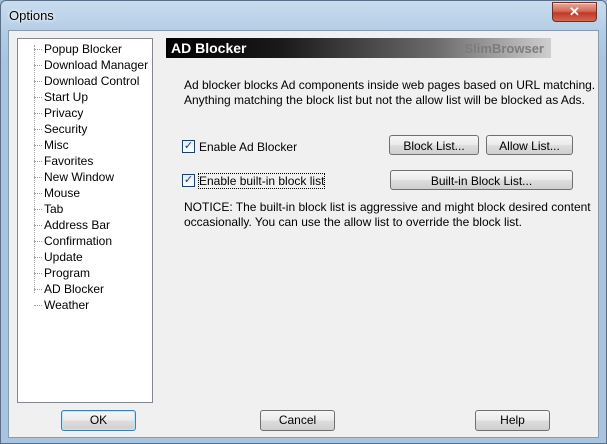 This screenshot has height=444, width=607. I want to click on tree-item-label: Address Bar, so click(77, 225).